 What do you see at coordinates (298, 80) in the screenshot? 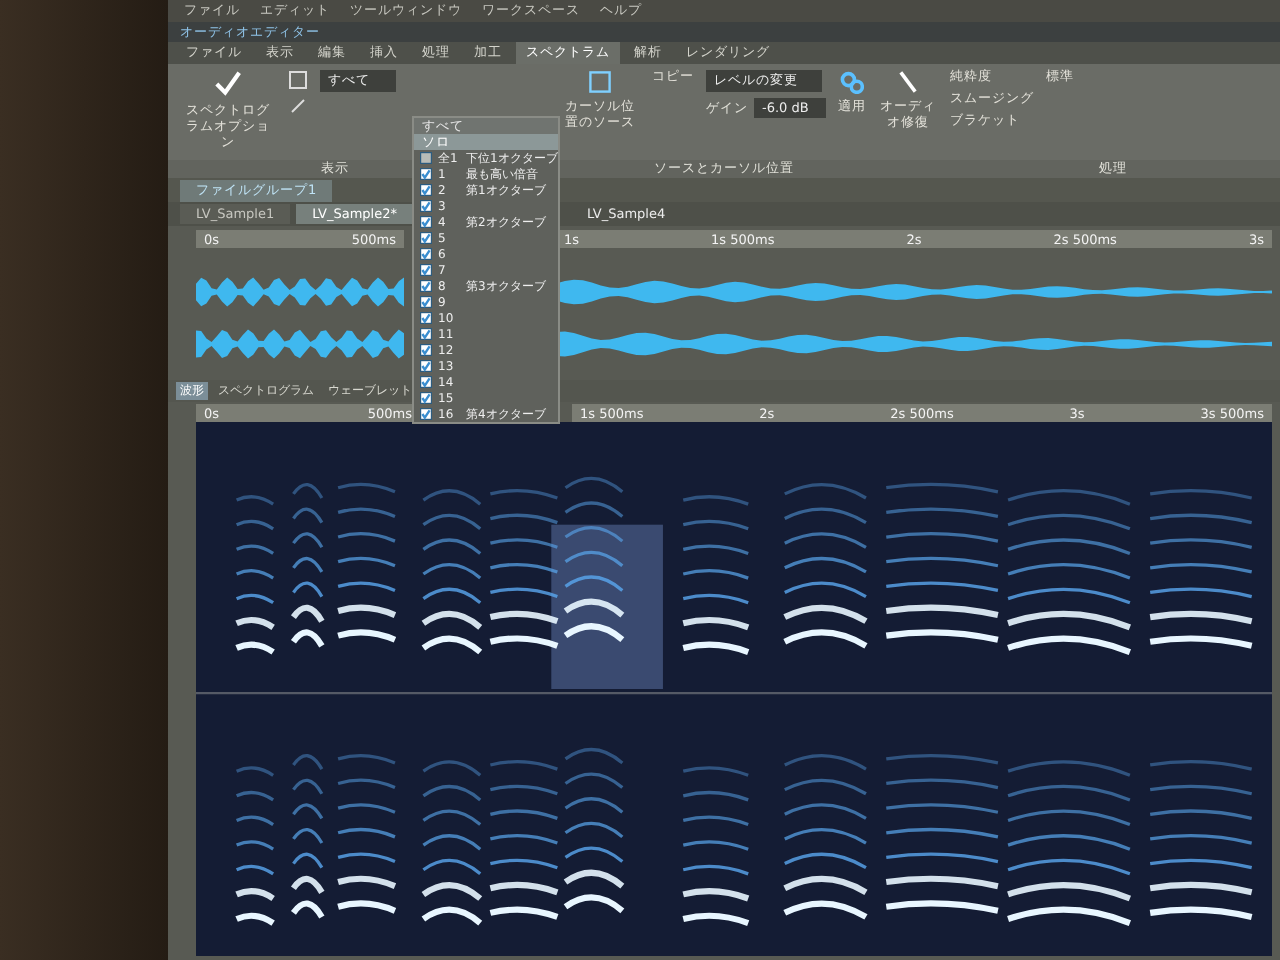
I see `square-icon` at bounding box center [298, 80].